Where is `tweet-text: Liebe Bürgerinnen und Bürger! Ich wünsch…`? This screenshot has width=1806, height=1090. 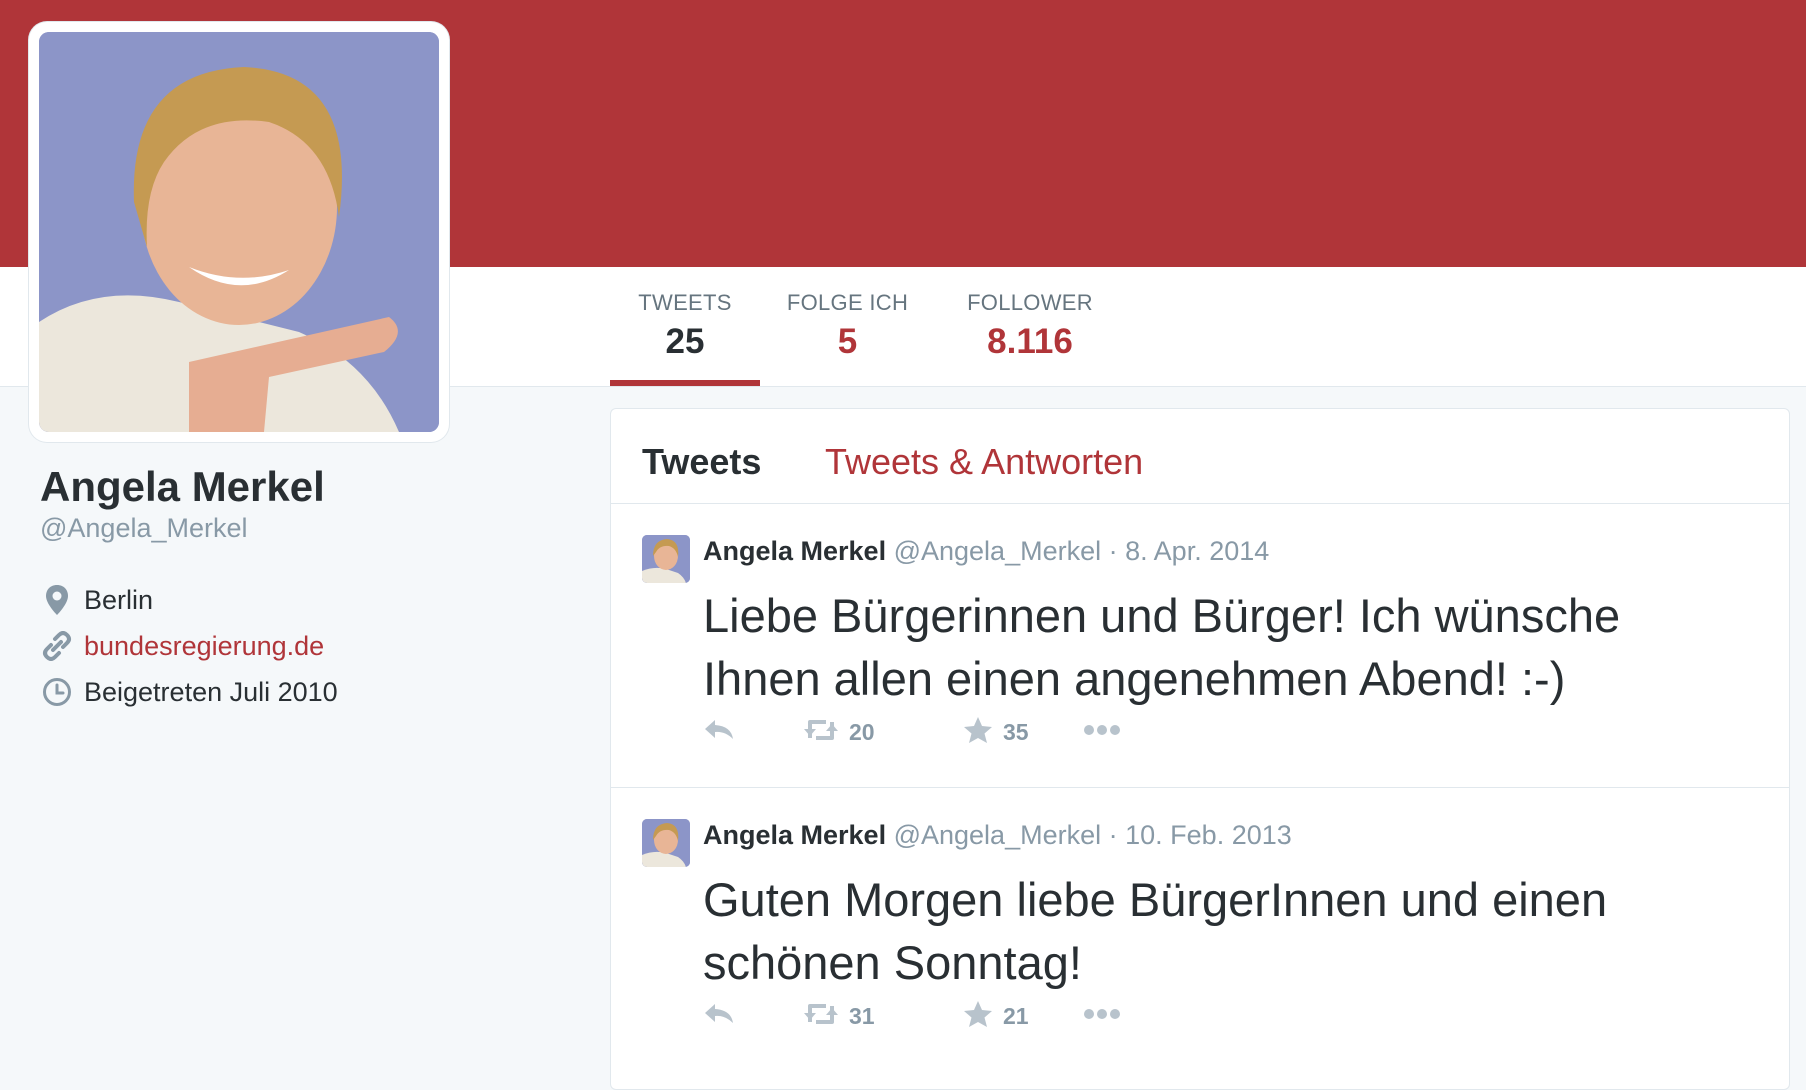 tweet-text: Liebe Bürgerinnen und Bürger! Ich wünsch… is located at coordinates (1162, 647).